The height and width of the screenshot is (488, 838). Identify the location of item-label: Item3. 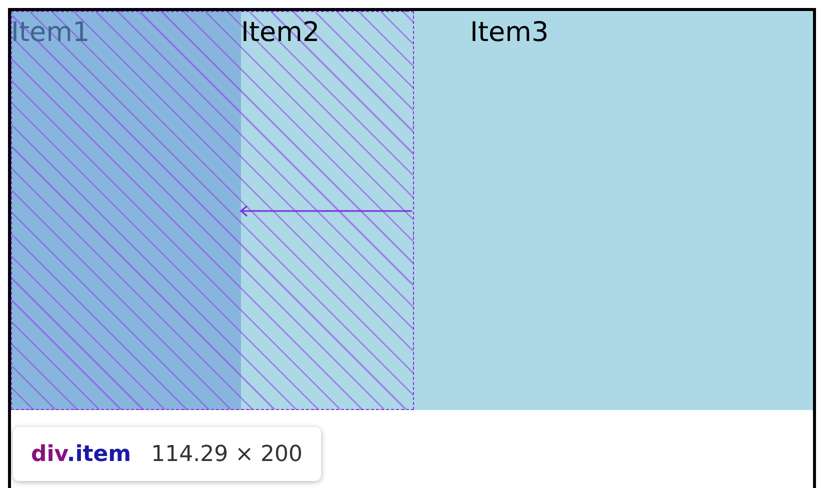
(509, 33).